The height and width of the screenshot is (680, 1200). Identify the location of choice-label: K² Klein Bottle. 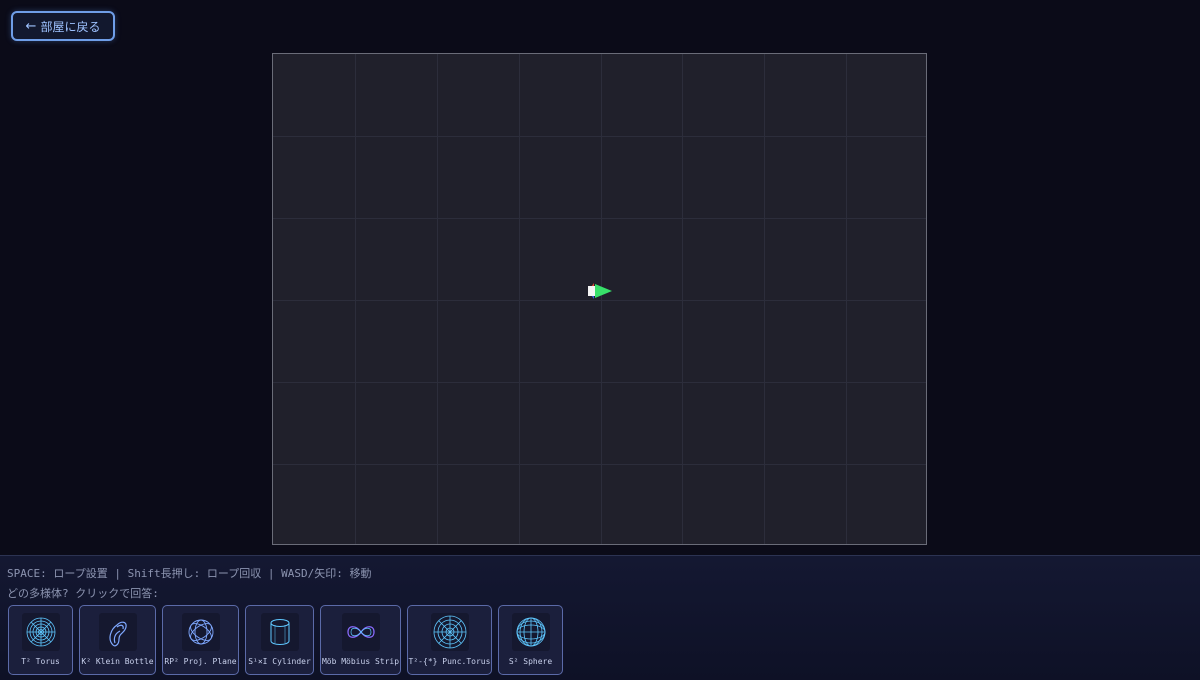
(117, 661).